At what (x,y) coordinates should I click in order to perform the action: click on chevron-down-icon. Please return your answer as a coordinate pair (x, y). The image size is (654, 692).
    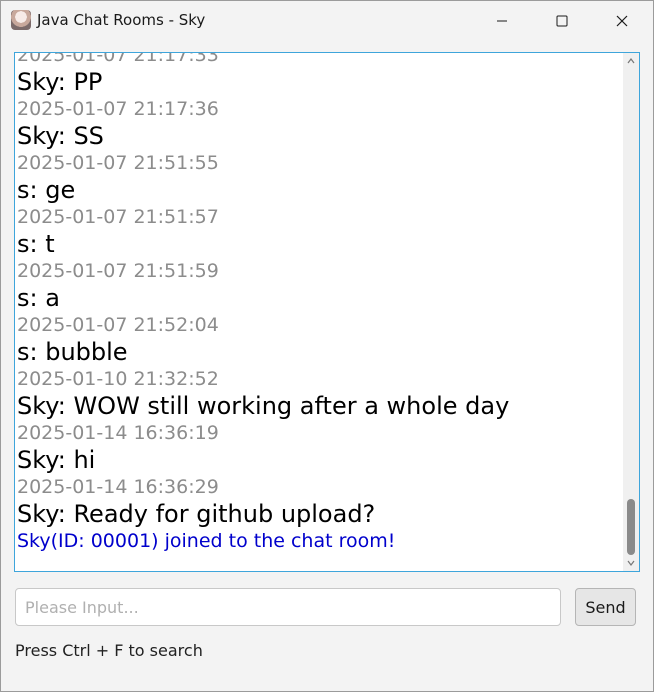
    Looking at the image, I should click on (631, 563).